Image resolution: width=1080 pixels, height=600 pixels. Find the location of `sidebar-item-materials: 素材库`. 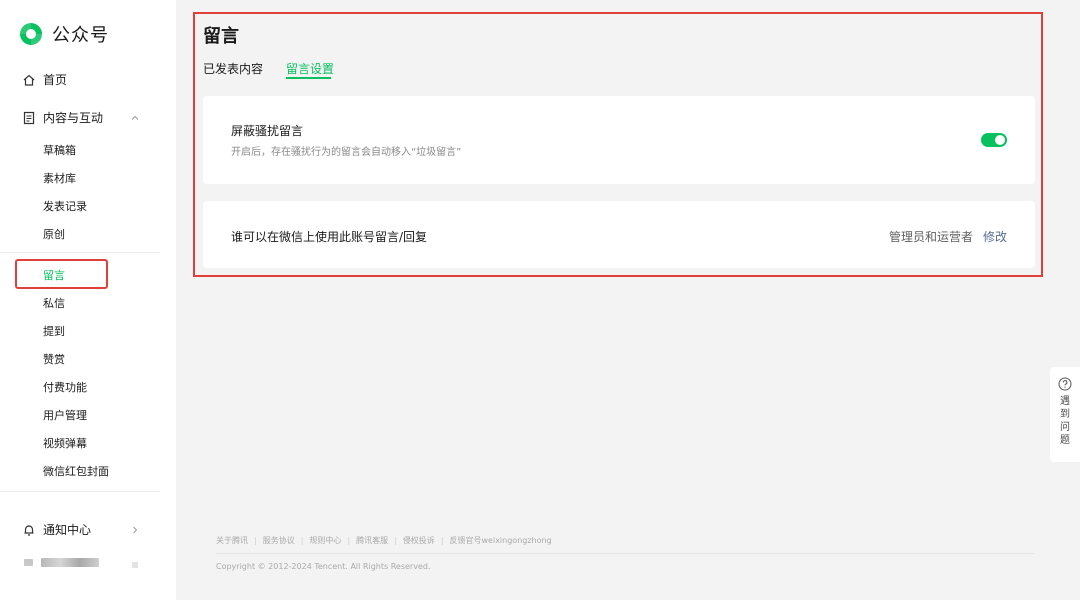

sidebar-item-materials: 素材库 is located at coordinates (59, 178).